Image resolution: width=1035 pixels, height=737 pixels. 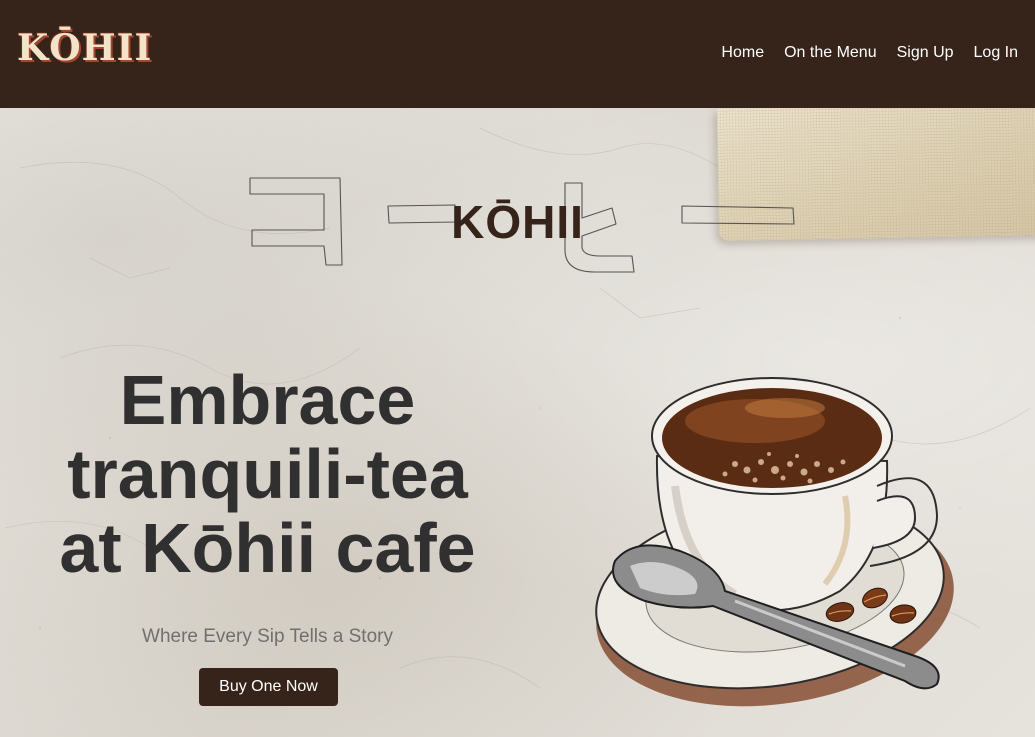 I want to click on nav-link-home: Home, so click(x=742, y=53).